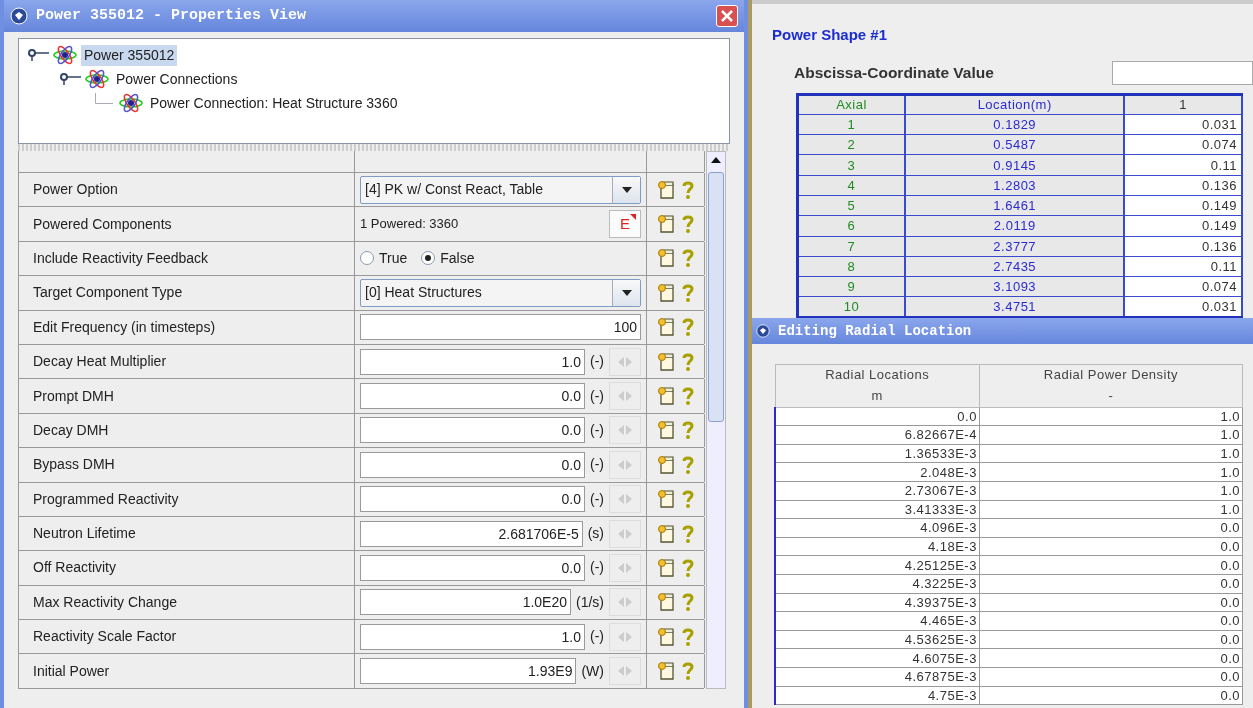 The width and height of the screenshot is (1253, 708). What do you see at coordinates (448, 258) in the screenshot?
I see `radio-option: False` at bounding box center [448, 258].